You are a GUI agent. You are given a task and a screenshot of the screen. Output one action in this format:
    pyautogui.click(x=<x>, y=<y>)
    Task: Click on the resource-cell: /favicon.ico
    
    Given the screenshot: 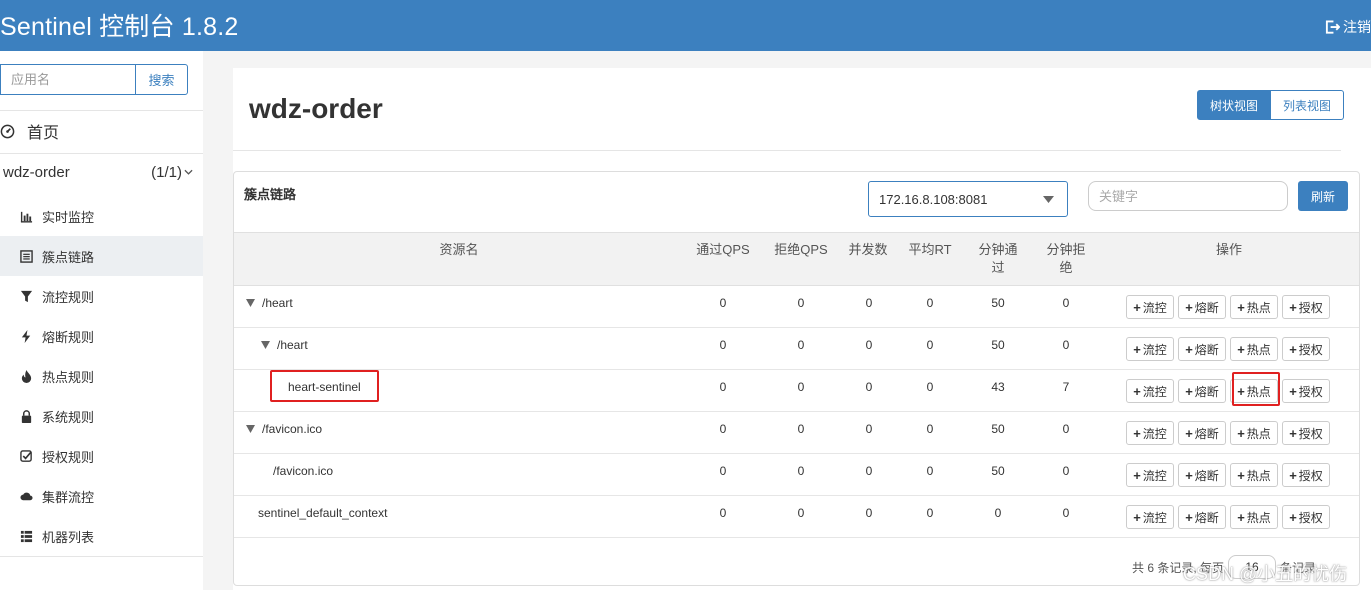 What is the action you would take?
    pyautogui.click(x=303, y=471)
    